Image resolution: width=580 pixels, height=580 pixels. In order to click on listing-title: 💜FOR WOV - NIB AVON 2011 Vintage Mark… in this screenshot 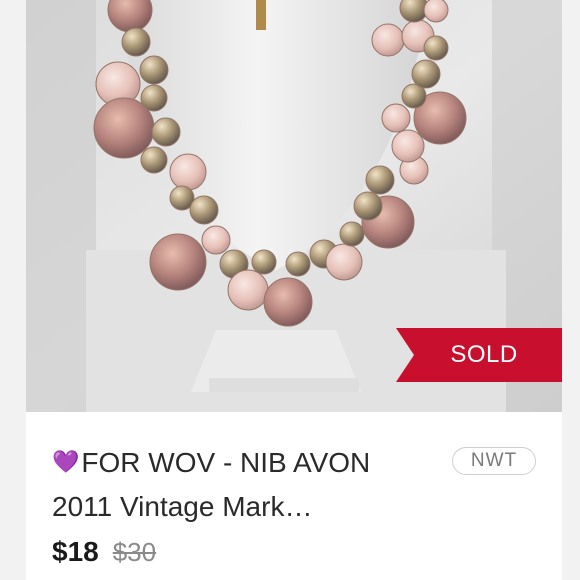, I will do `click(242, 484)`.